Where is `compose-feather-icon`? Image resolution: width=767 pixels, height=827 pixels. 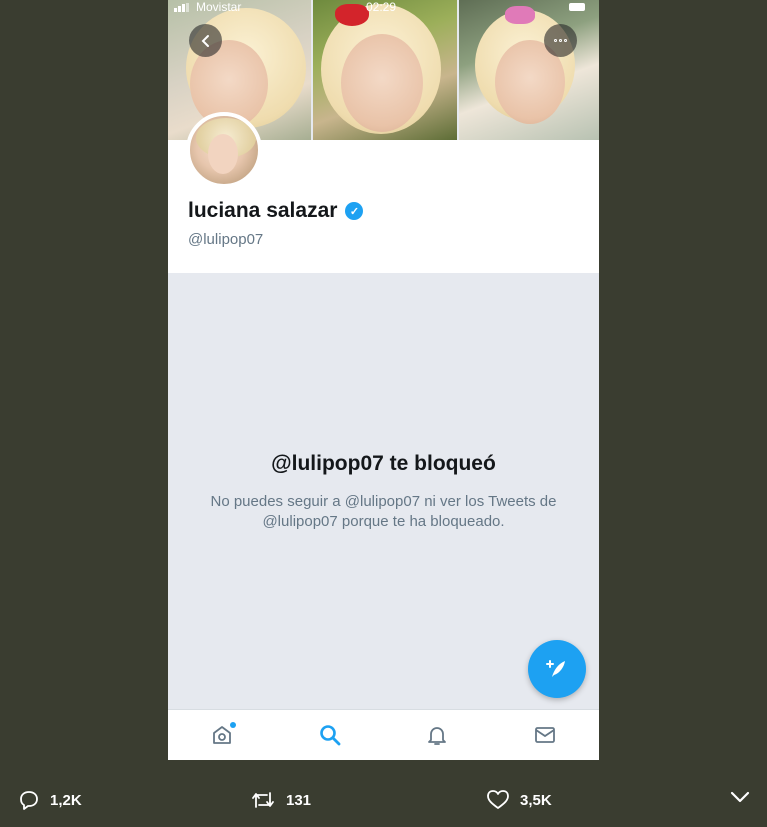 compose-feather-icon is located at coordinates (555, 668).